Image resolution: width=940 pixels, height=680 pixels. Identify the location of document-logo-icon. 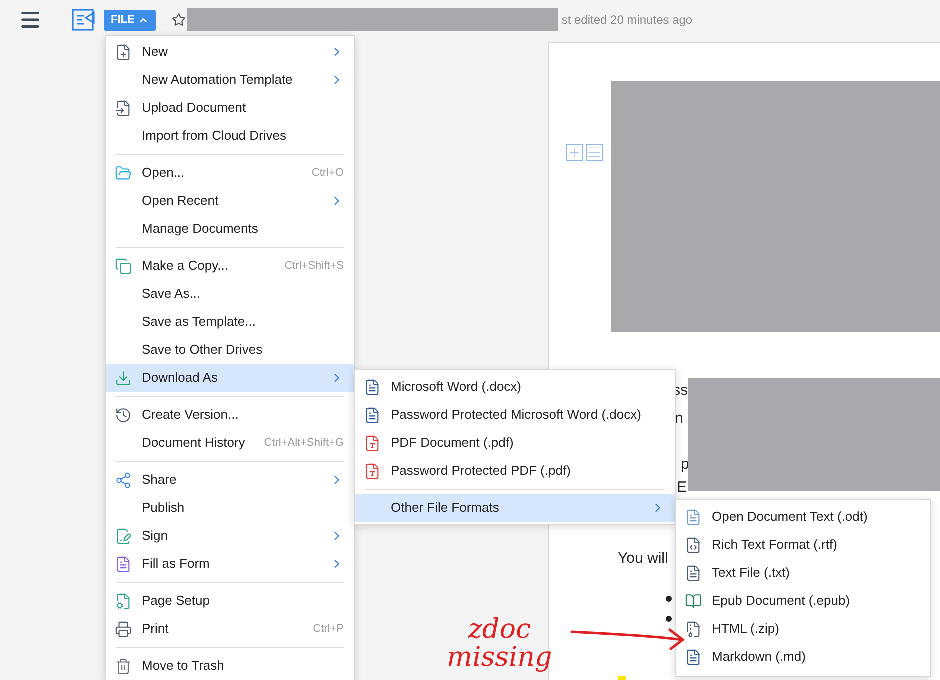
(84, 20).